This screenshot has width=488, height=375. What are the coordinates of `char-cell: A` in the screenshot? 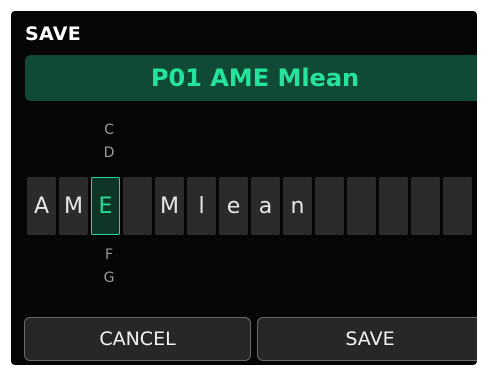 It's located at (41, 206).